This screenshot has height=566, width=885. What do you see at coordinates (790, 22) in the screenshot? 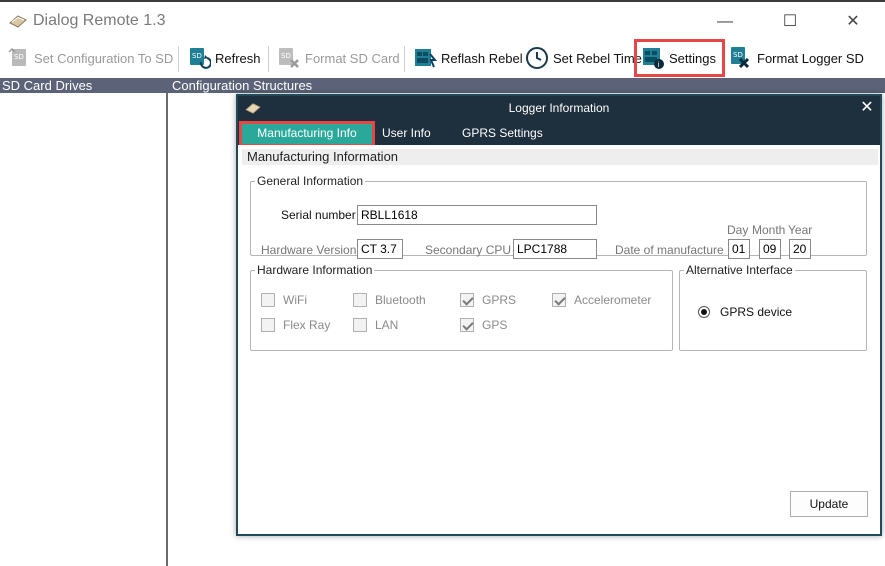
I see `maximize-button: ☐` at bounding box center [790, 22].